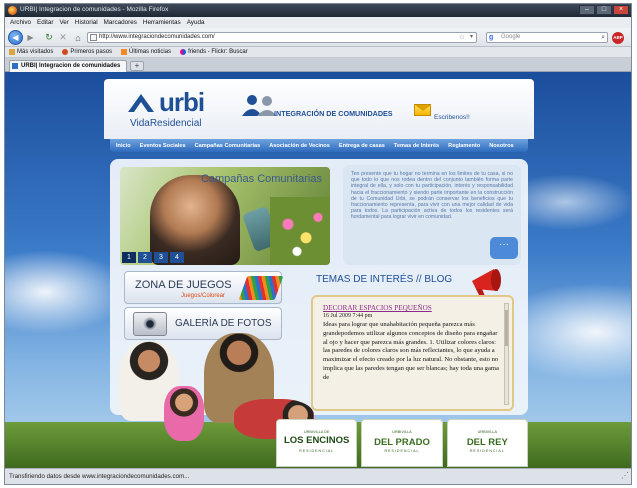  I want to click on url-text: http://www.integraciondecomunidades.com/, so click(157, 37).